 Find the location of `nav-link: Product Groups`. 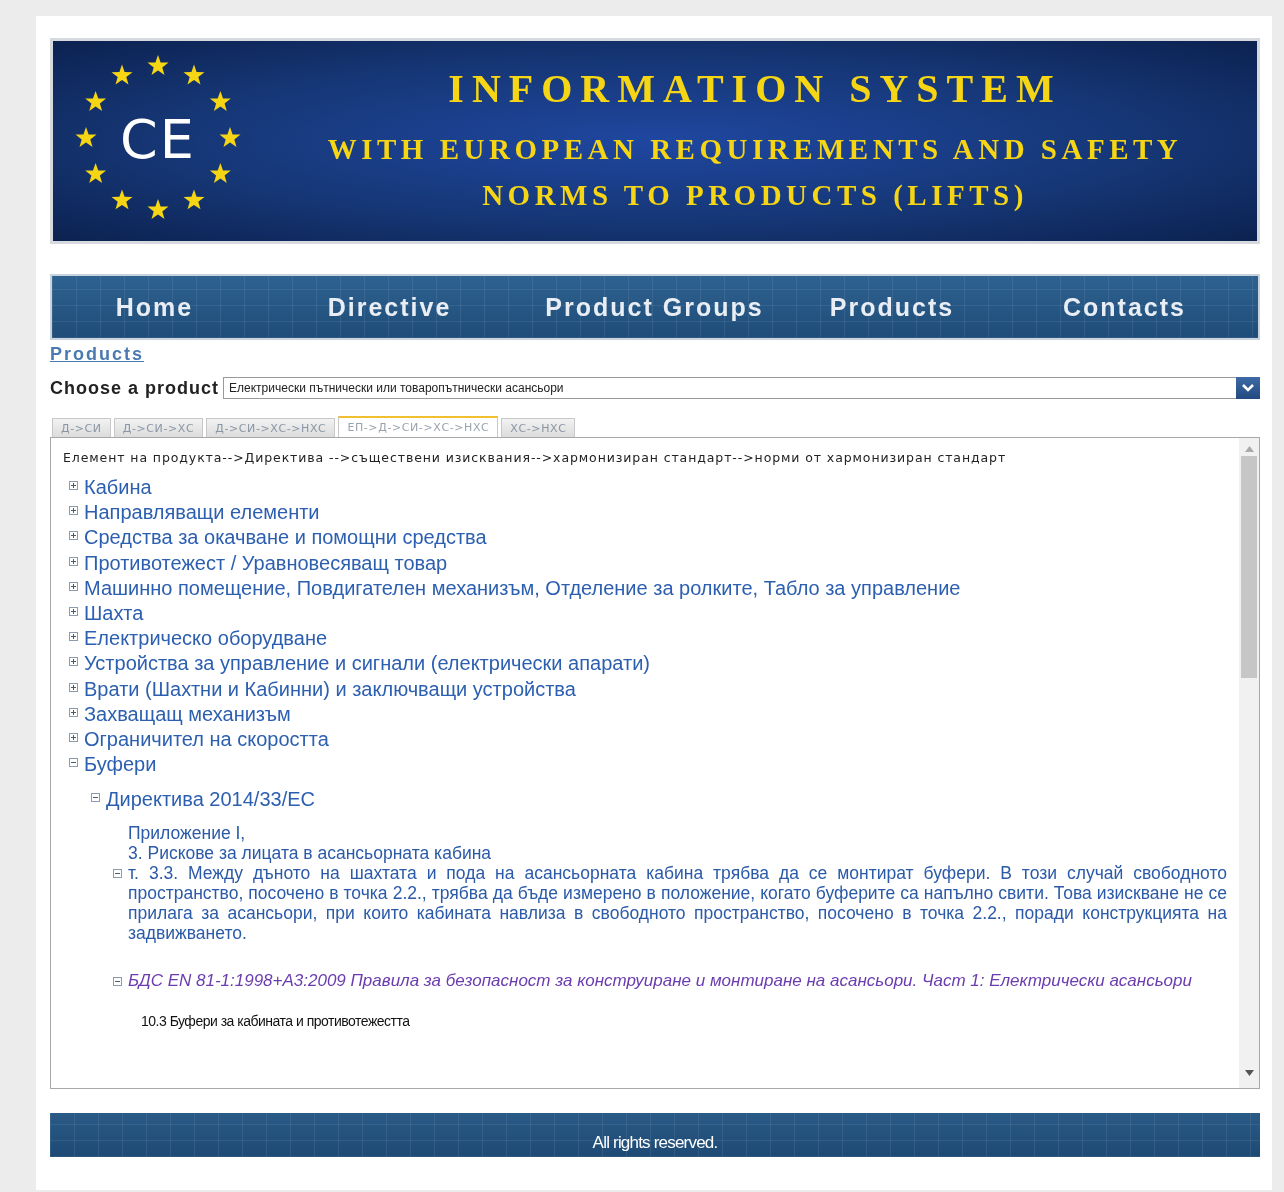

nav-link: Product Groups is located at coordinates (654, 307).